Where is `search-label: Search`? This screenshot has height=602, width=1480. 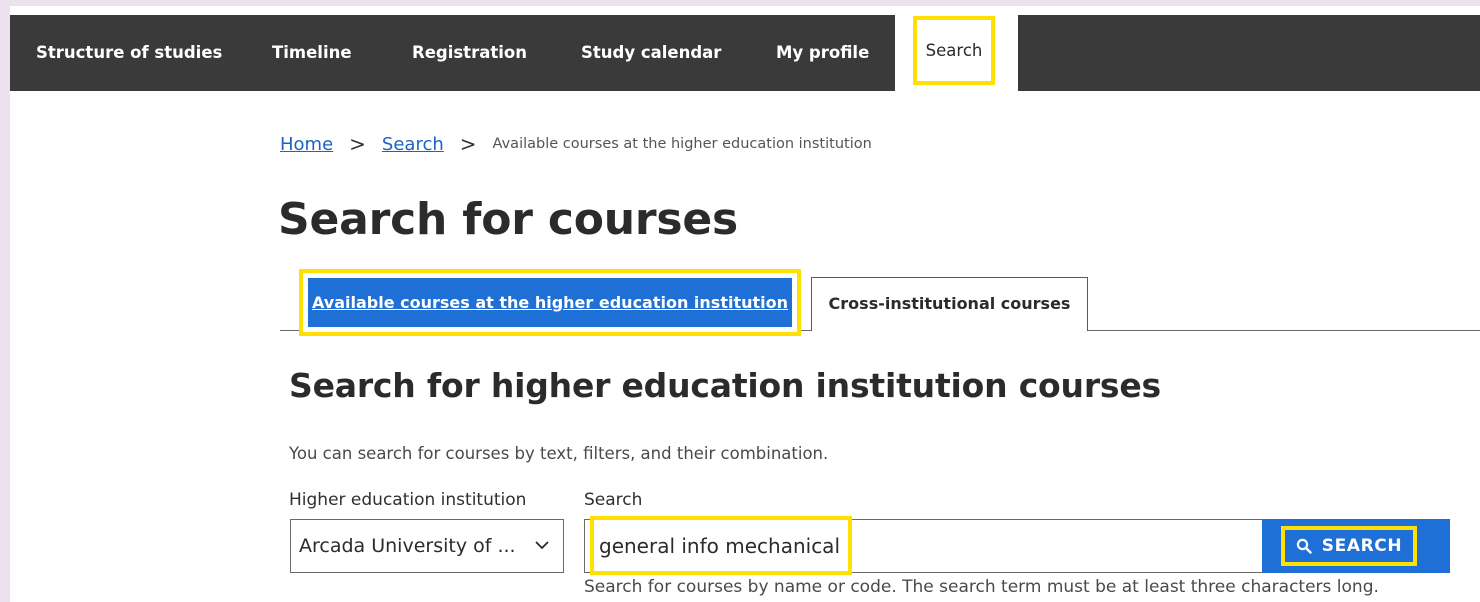
search-label: Search is located at coordinates (613, 500).